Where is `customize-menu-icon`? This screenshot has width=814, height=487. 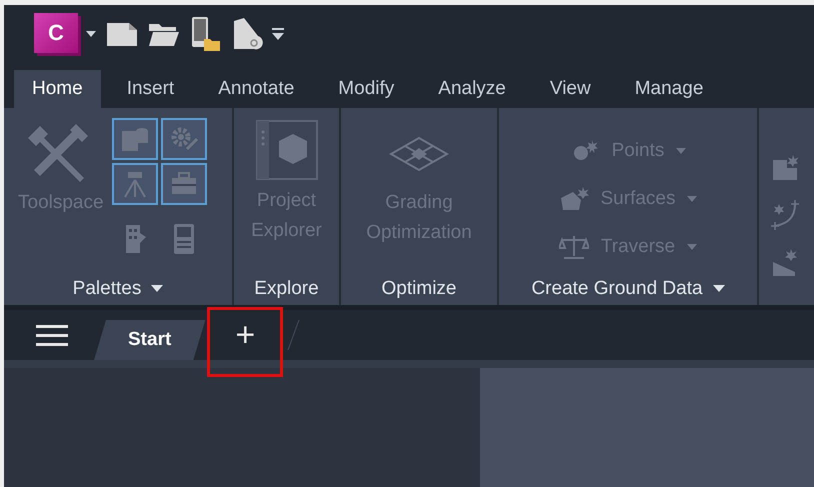
customize-menu-icon is located at coordinates (278, 34).